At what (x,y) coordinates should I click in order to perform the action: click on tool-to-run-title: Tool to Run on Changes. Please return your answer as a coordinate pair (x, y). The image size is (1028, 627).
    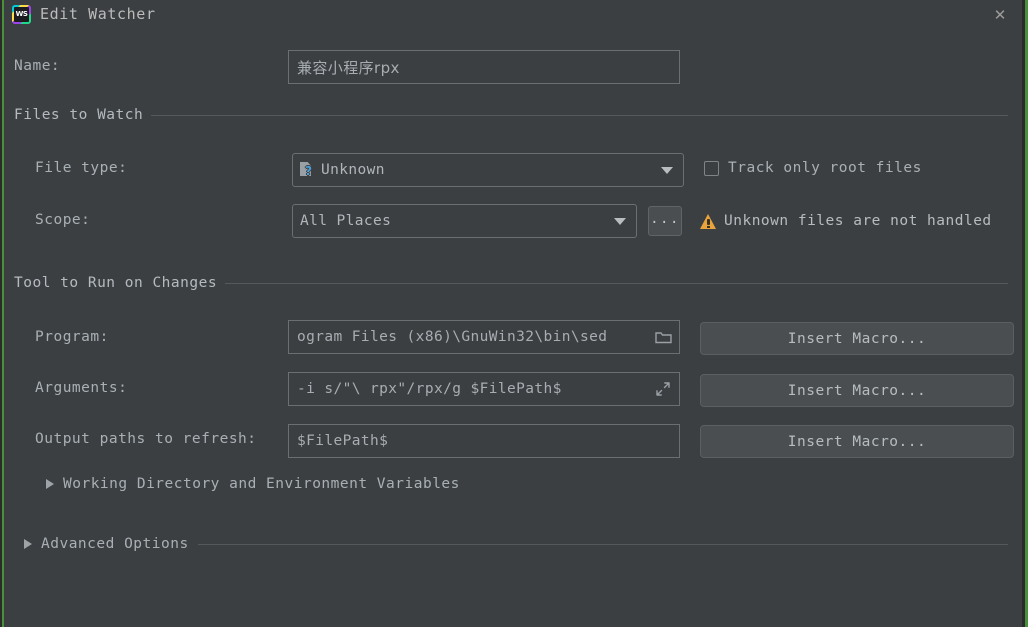
    Looking at the image, I should click on (116, 283).